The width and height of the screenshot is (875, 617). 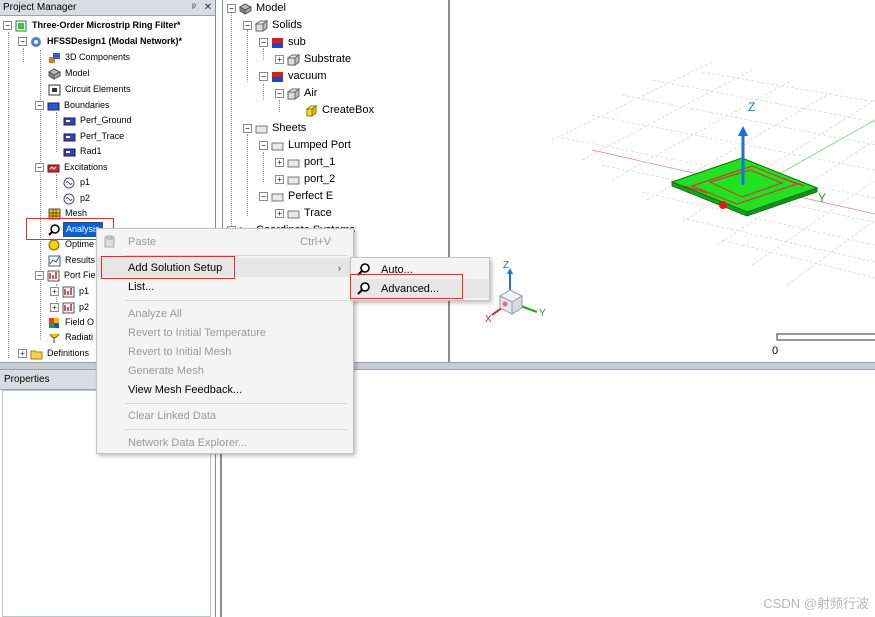 I want to click on tree-circuit-elements: Circuit Elements, so click(x=90, y=89).